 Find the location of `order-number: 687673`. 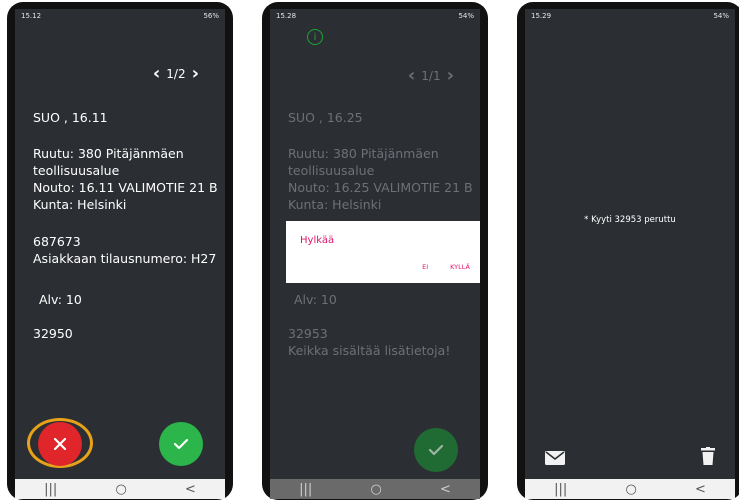

order-number: 687673 is located at coordinates (57, 241).